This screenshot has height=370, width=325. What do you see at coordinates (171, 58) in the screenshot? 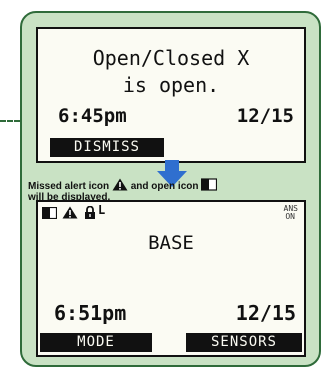
I see `alert-message-line1: Open/Closed X` at bounding box center [171, 58].